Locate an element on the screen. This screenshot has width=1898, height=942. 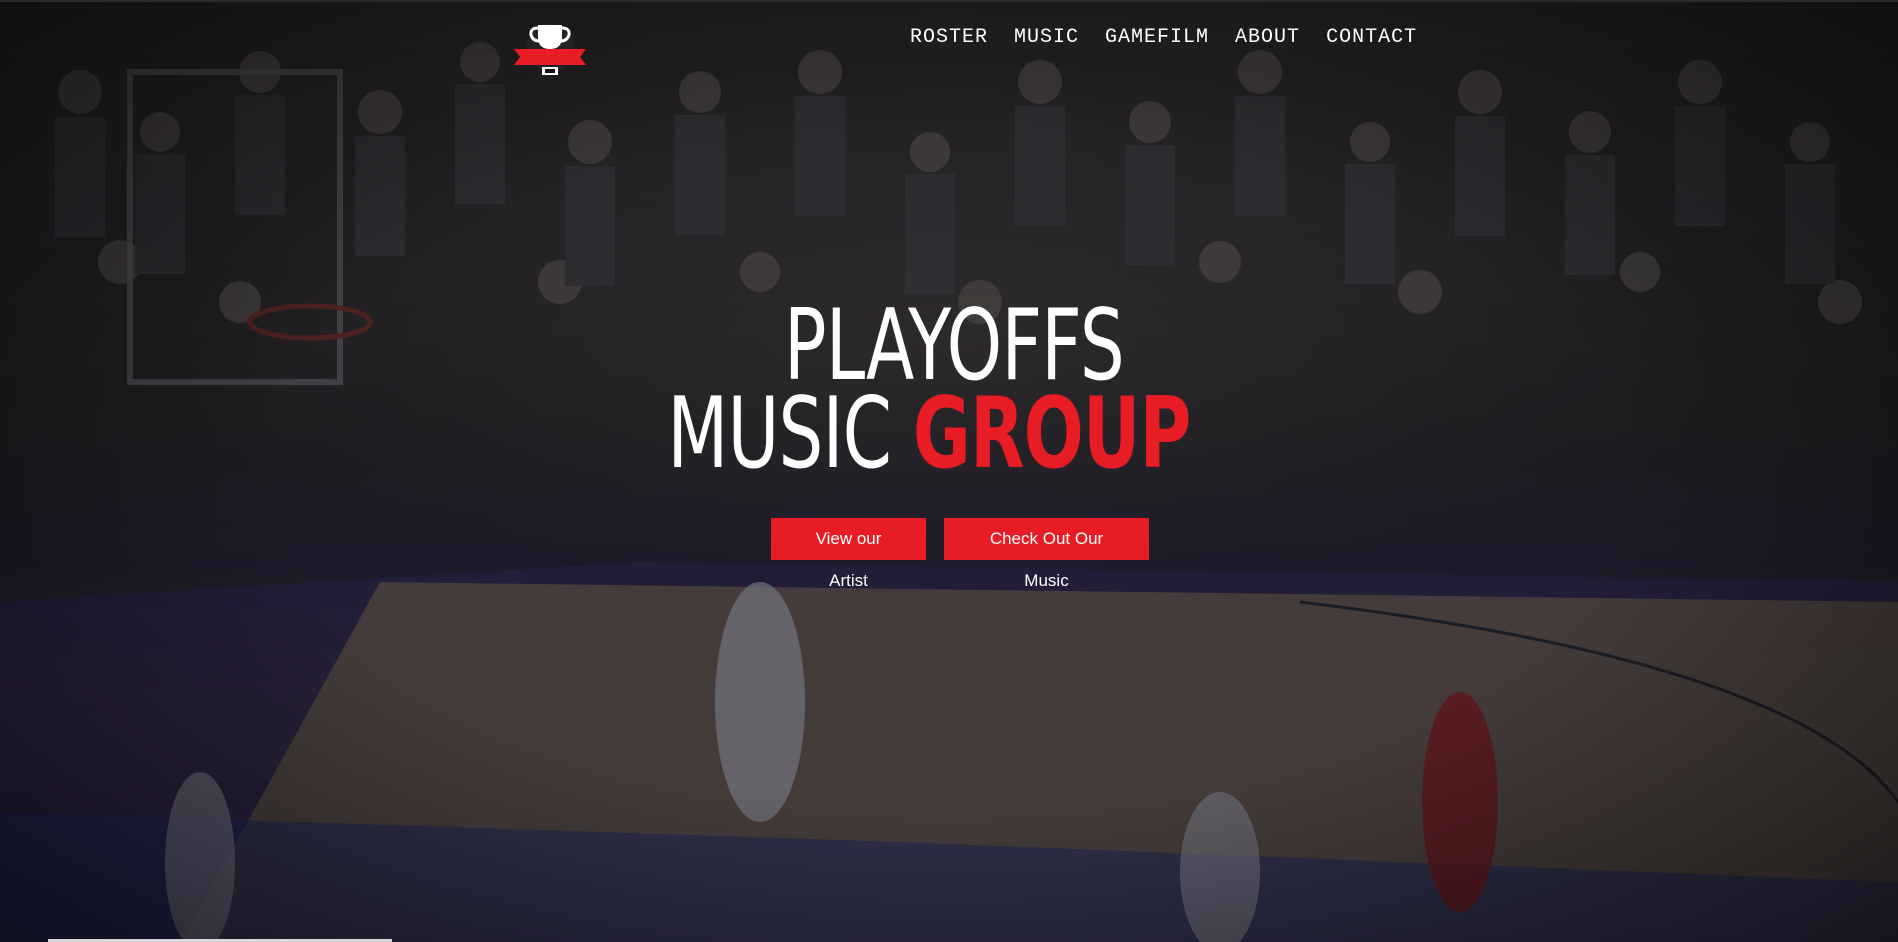
nav-music: MUSIC is located at coordinates (1046, 37).